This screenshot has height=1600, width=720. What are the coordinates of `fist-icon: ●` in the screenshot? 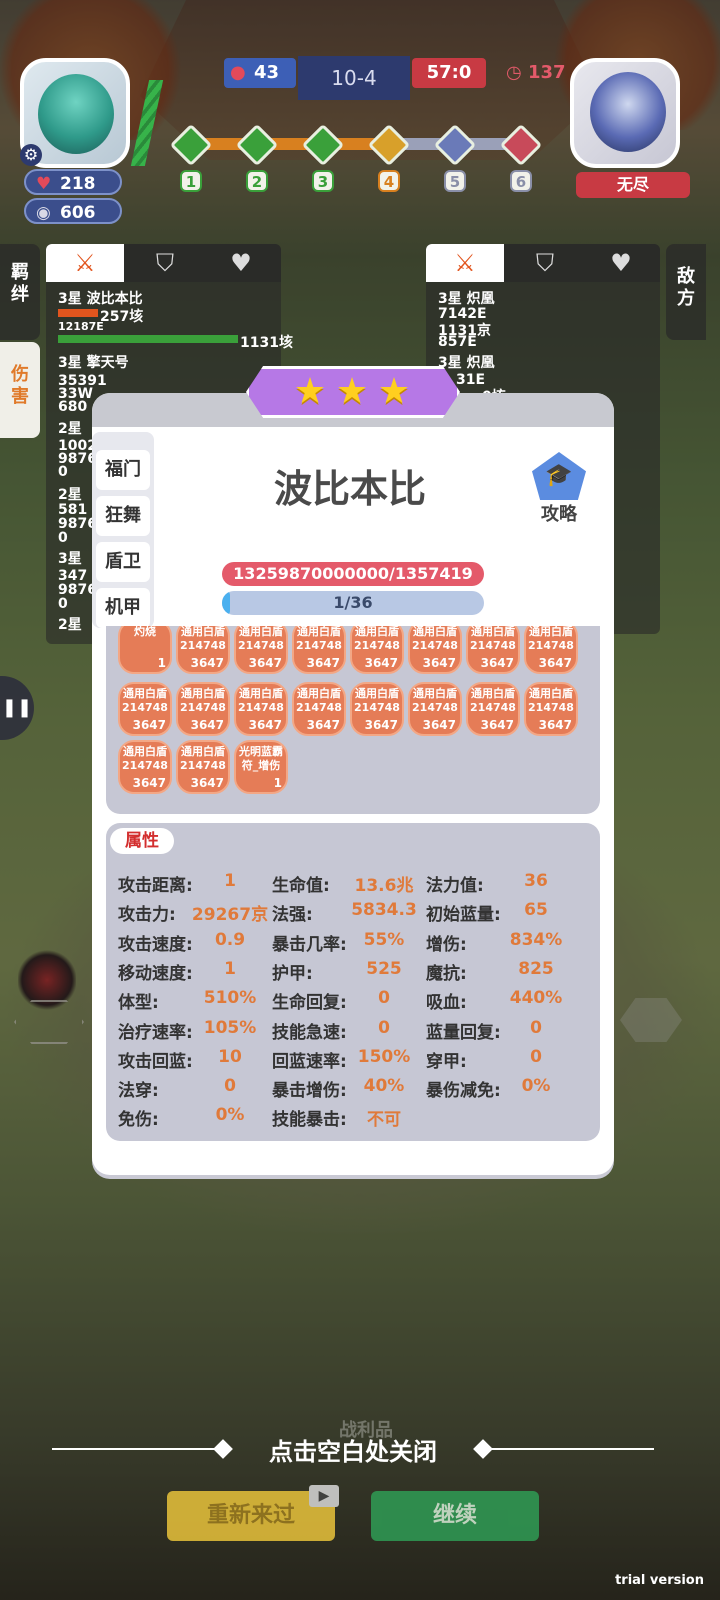 It's located at (238, 72).